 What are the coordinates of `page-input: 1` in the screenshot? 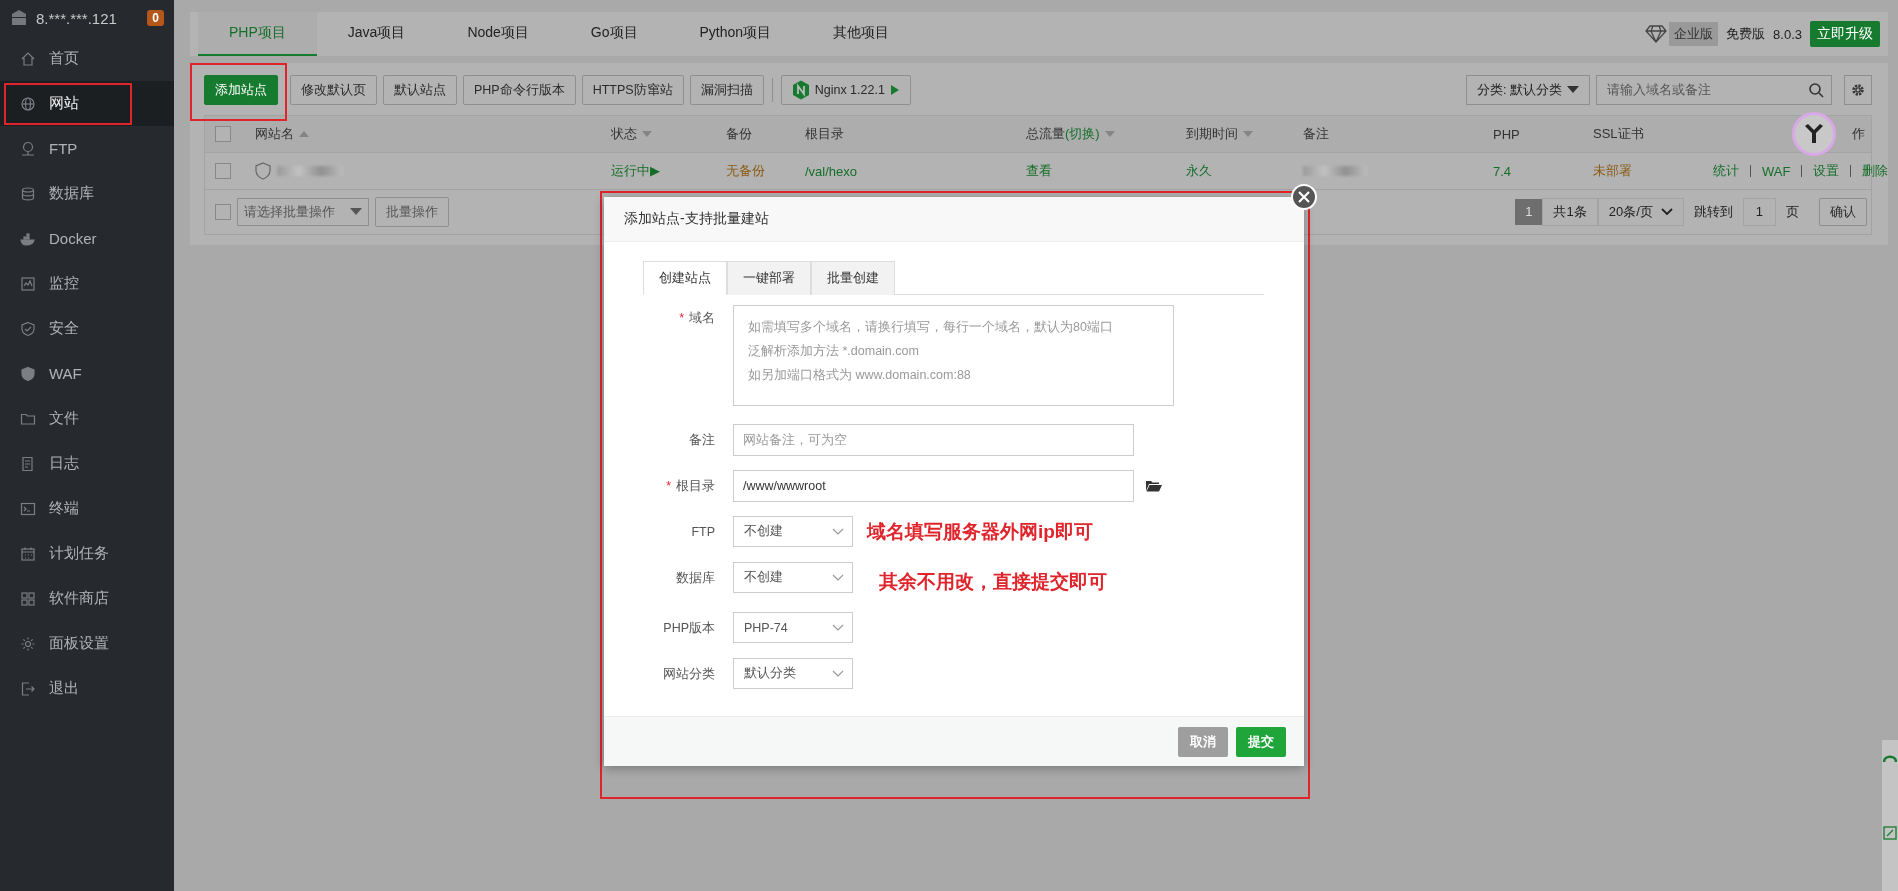 It's located at (1759, 212).